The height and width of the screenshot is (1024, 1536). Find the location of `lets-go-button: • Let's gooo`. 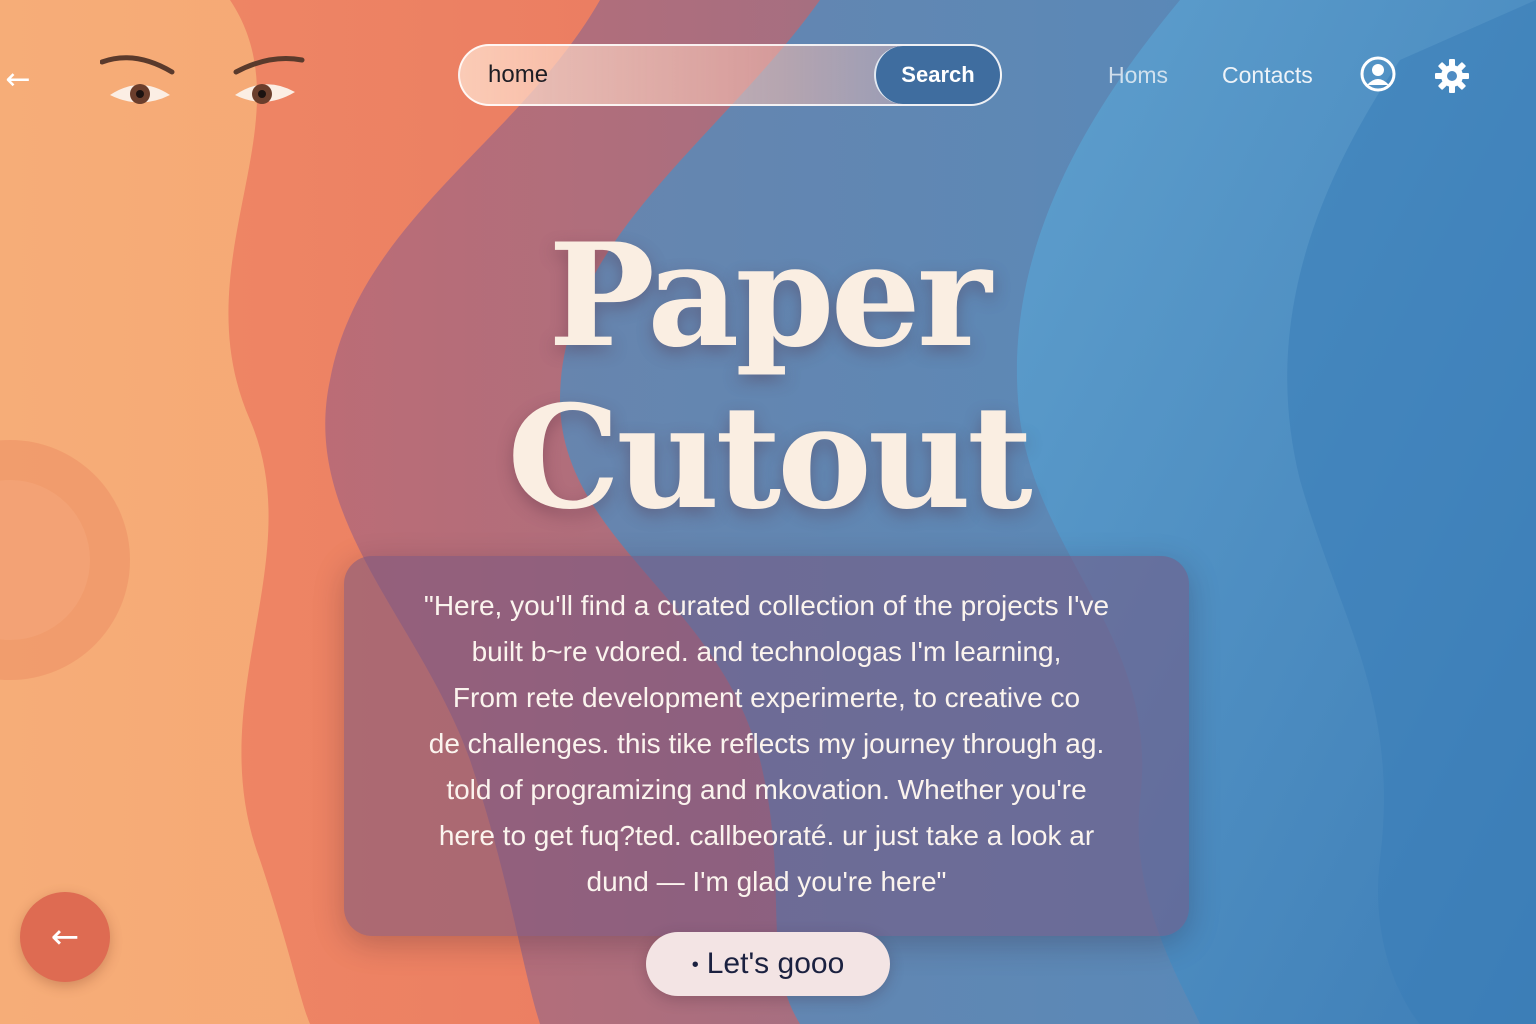

lets-go-button: • Let's gooo is located at coordinates (768, 964).